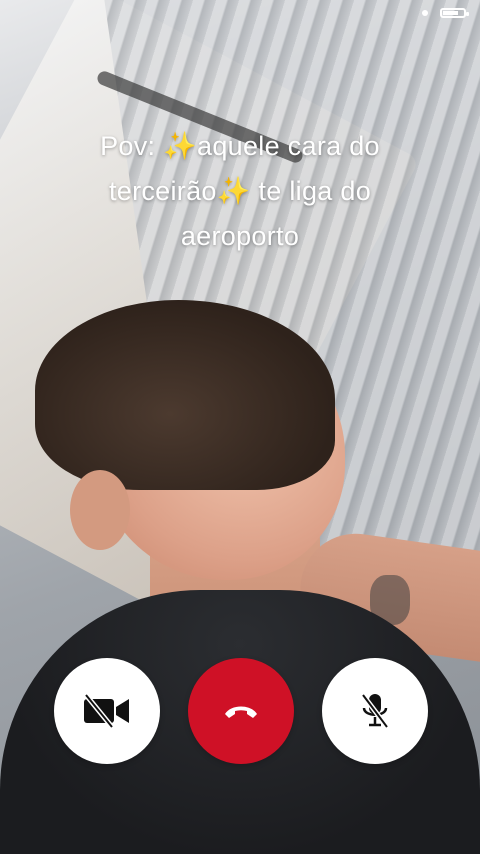  I want to click on battery-icon, so click(454, 13).